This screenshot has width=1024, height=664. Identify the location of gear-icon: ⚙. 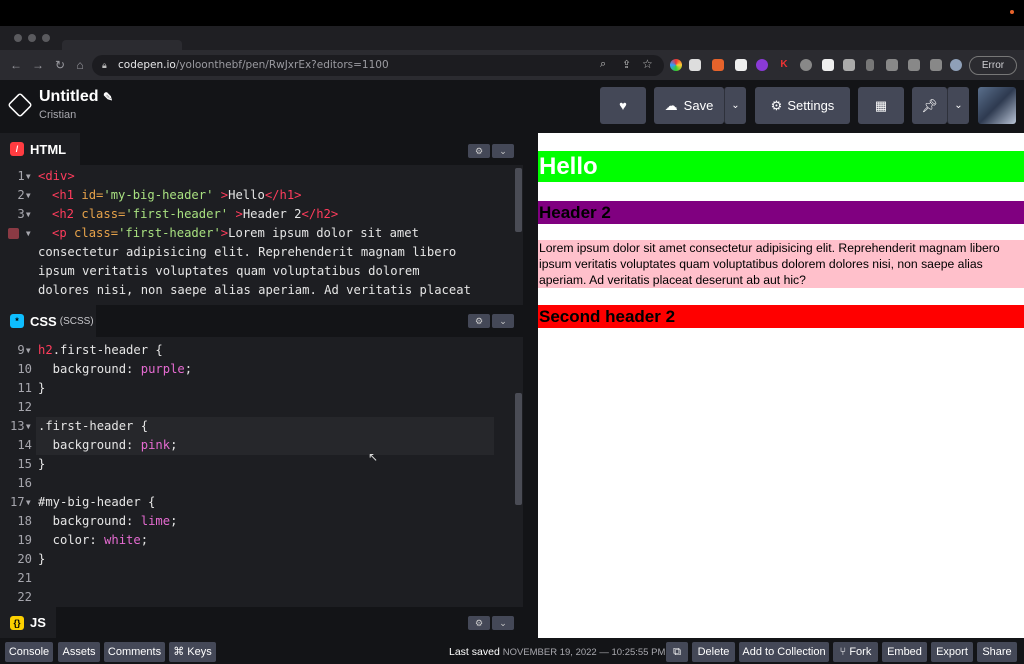
(776, 105).